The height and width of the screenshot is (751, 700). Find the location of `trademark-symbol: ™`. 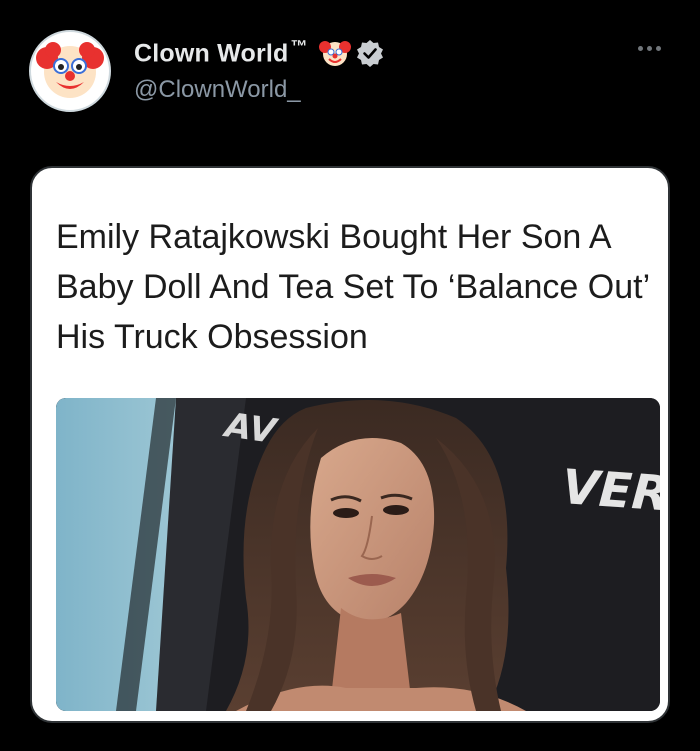

trademark-symbol: ™ is located at coordinates (299, 47).